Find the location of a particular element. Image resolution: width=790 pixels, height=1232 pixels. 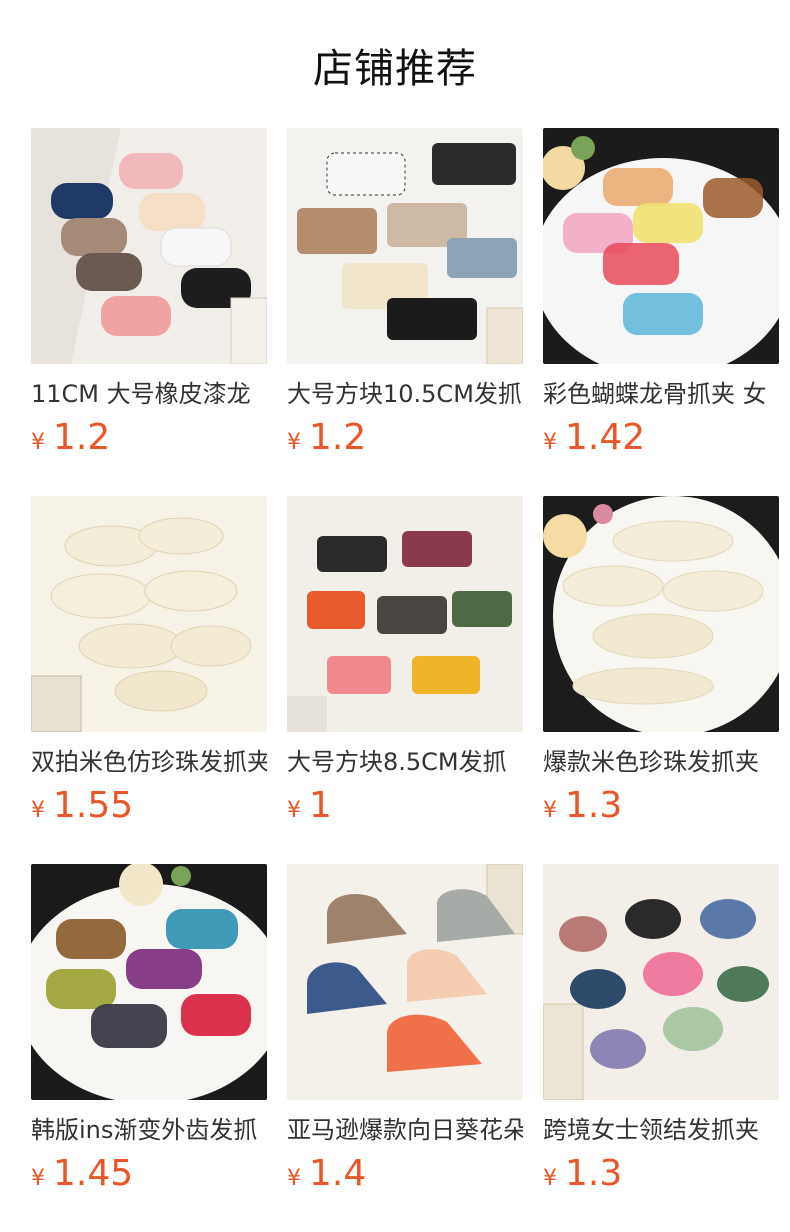

product-card: 彩色蝴蝶龙骨抓夹 女 ¥1.42 is located at coordinates (661, 295).